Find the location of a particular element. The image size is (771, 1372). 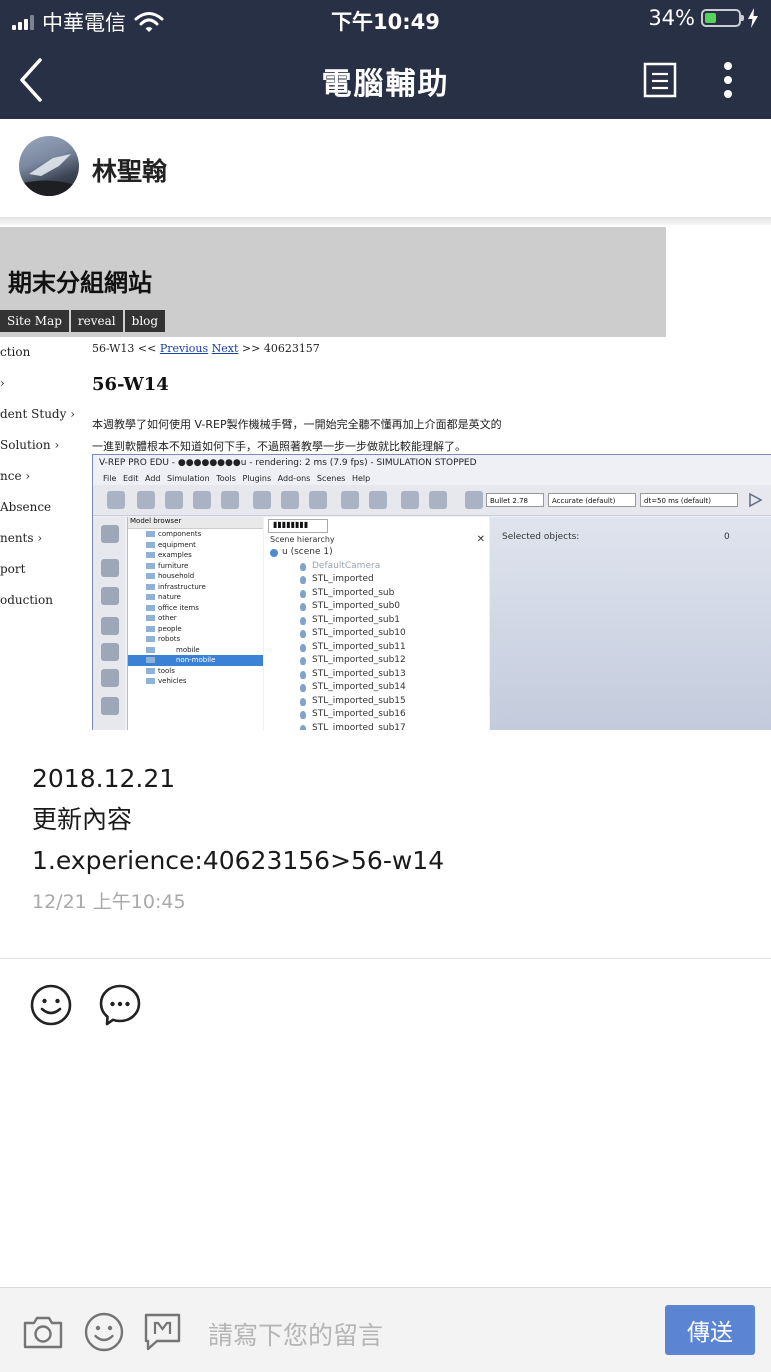

vrep-menu-item: Tools is located at coordinates (226, 478).